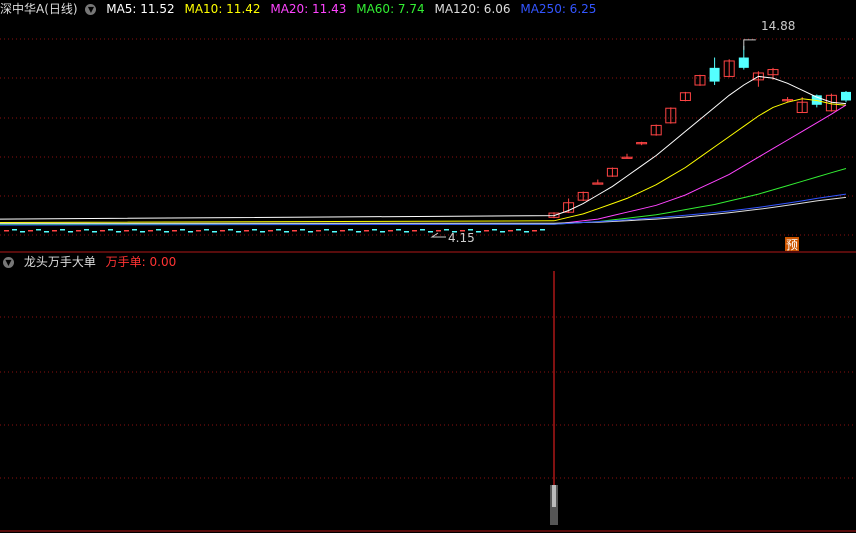 This screenshot has width=856, height=533. Describe the element at coordinates (778, 26) in the screenshot. I see `high-price-label: 14.88` at that location.